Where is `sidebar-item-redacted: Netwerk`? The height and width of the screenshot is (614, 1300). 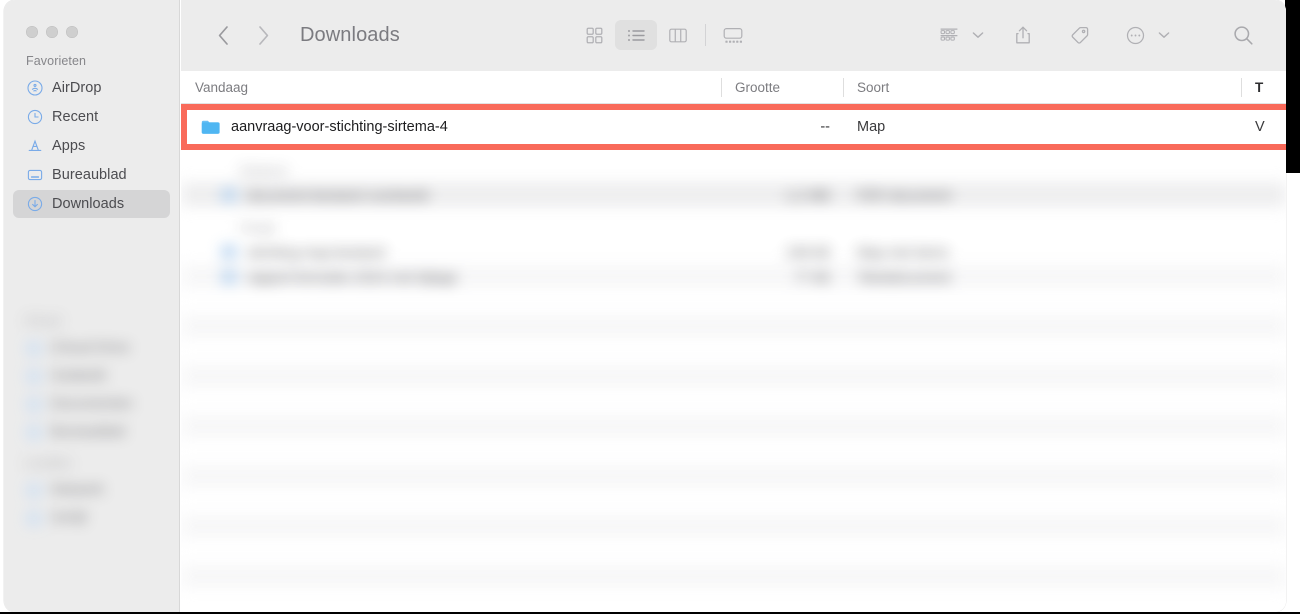 sidebar-item-redacted: Netwerk is located at coordinates (93, 490).